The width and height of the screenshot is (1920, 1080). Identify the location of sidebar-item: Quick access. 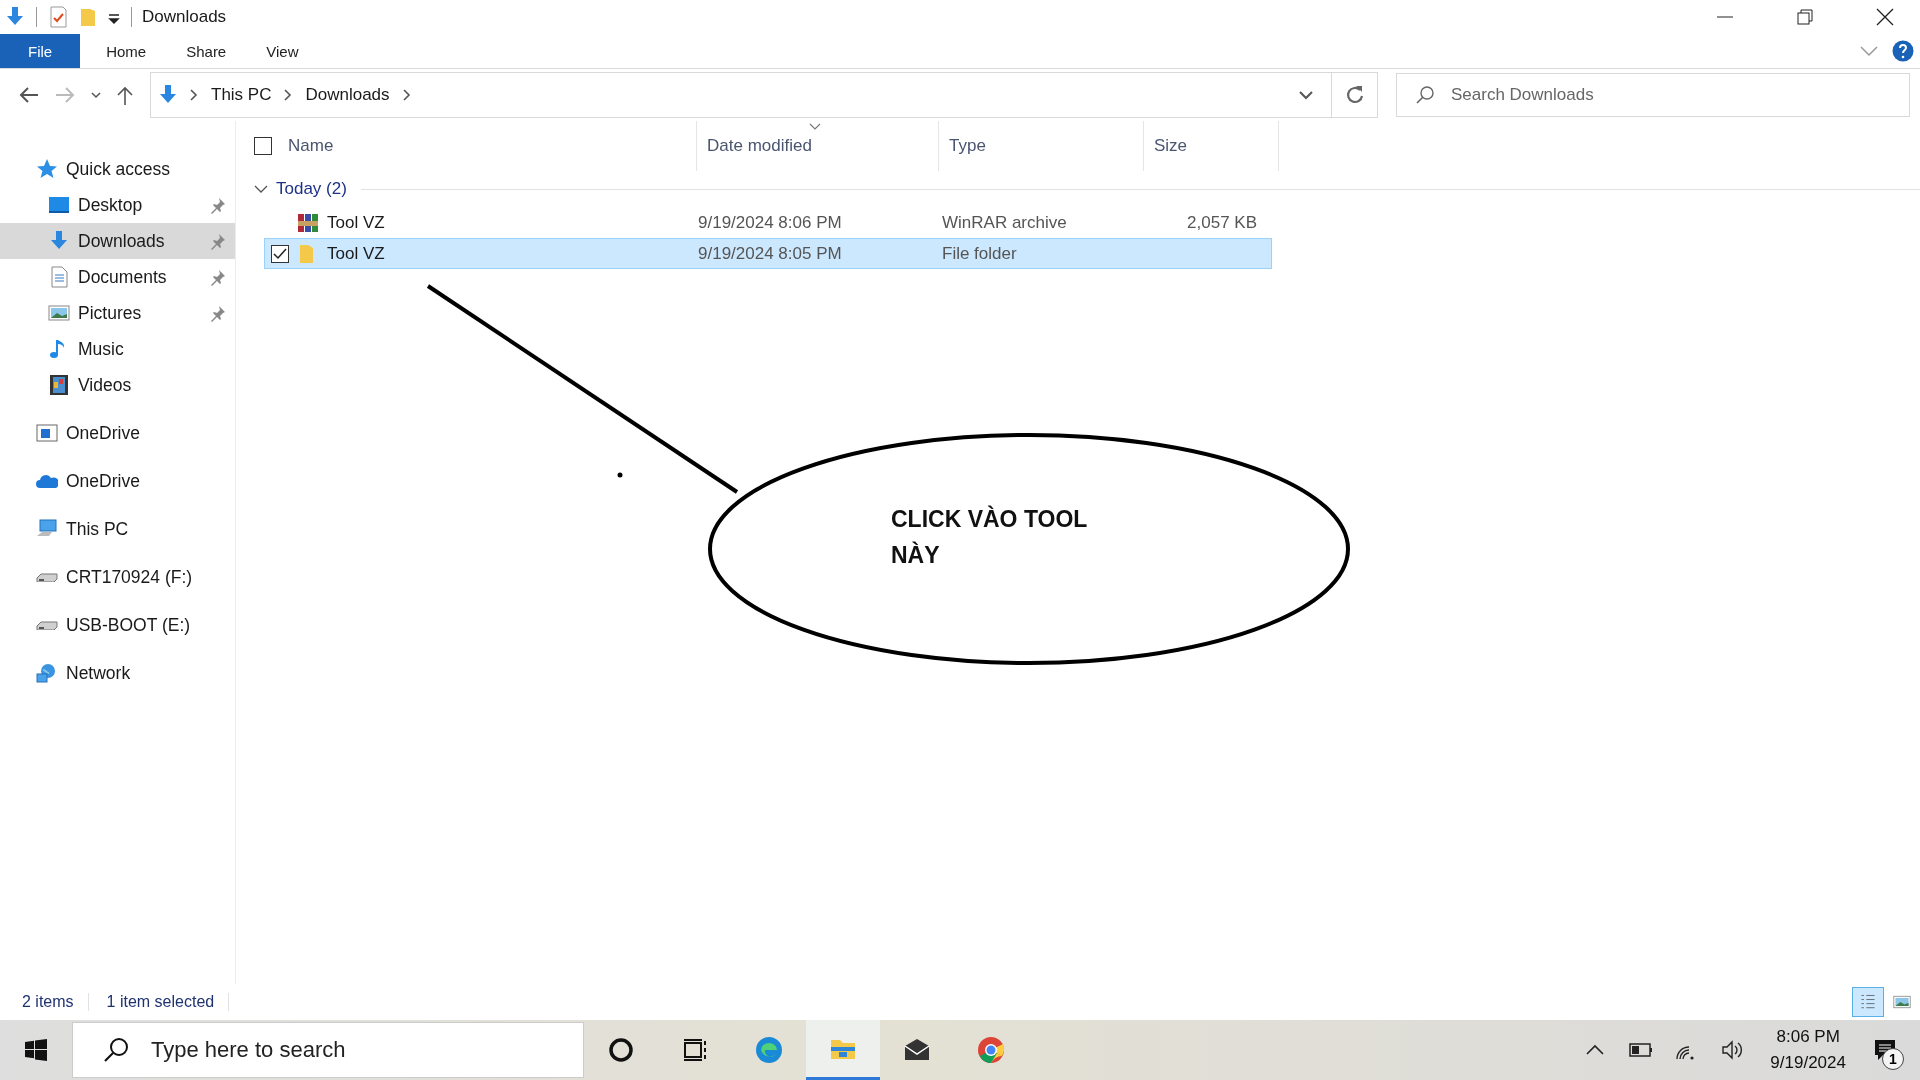
(117, 169).